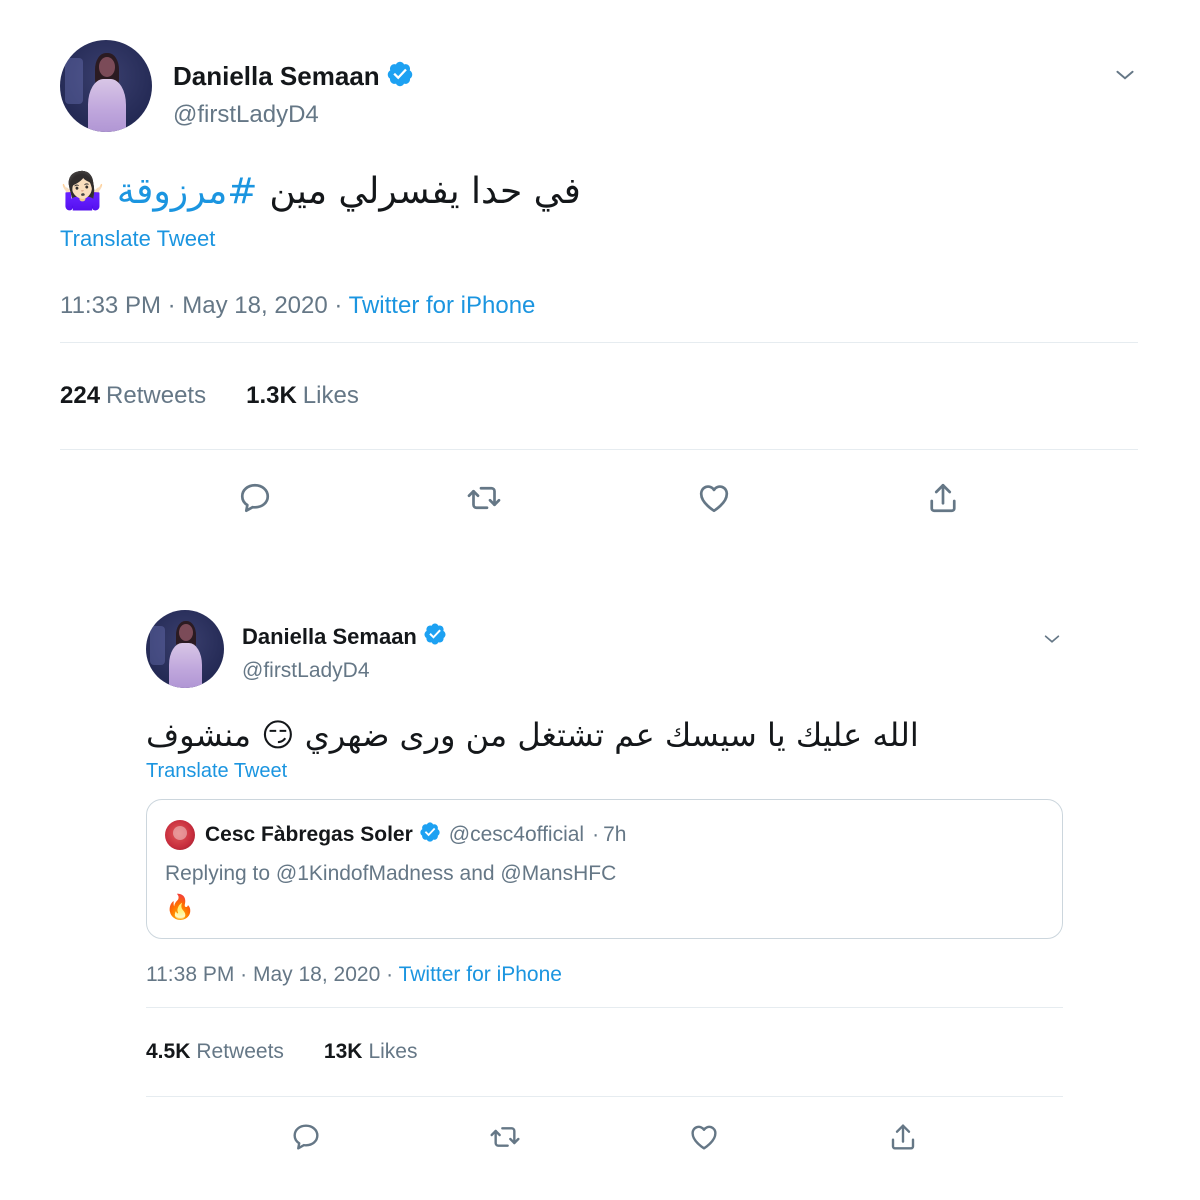 Image resolution: width=1200 pixels, height=1200 pixels. Describe the element at coordinates (425, 191) in the screenshot. I see `tweet-text-part: في حدا يفسرلي مين` at that location.